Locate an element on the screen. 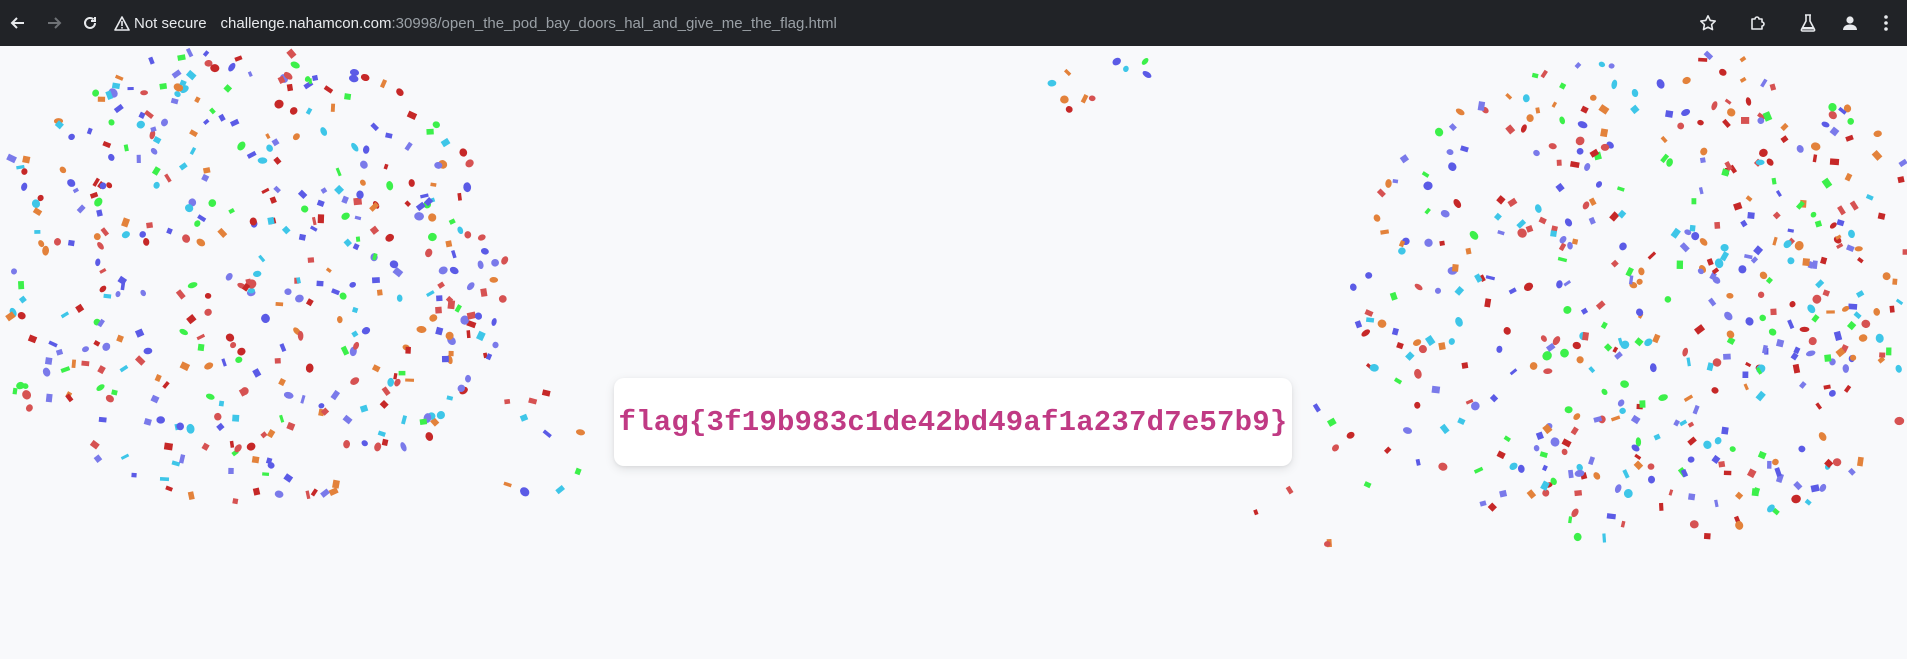  star-icon is located at coordinates (1708, 23).